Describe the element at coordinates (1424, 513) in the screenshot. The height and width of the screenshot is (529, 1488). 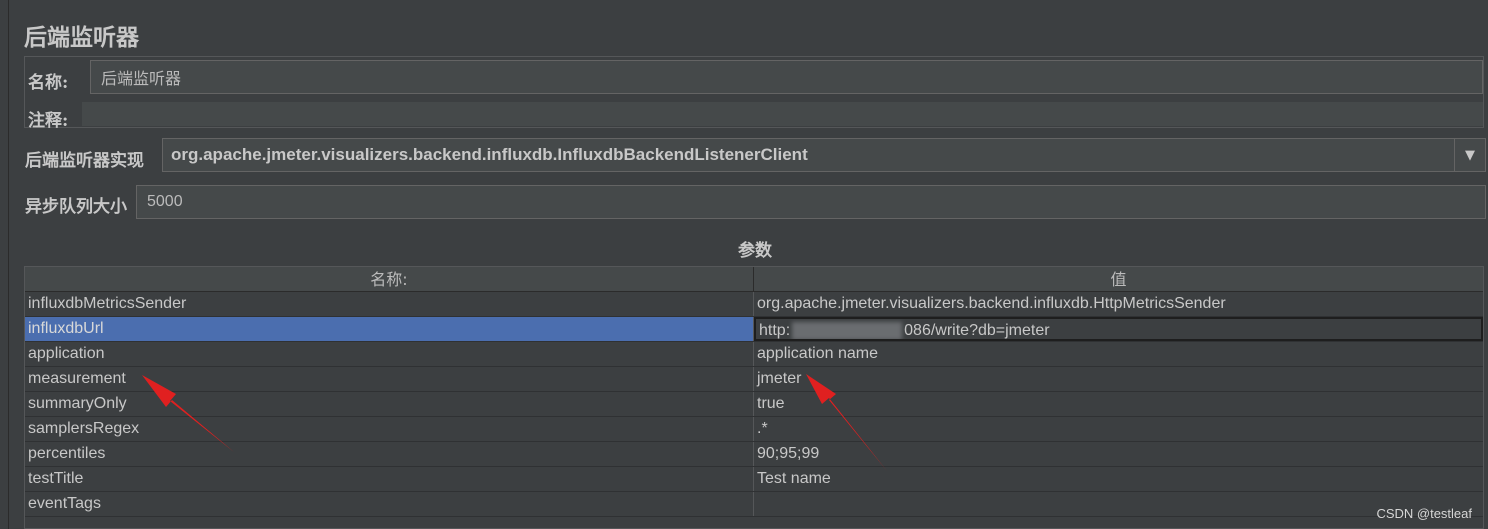
I see `watermark: CSDN @testleaf` at that location.